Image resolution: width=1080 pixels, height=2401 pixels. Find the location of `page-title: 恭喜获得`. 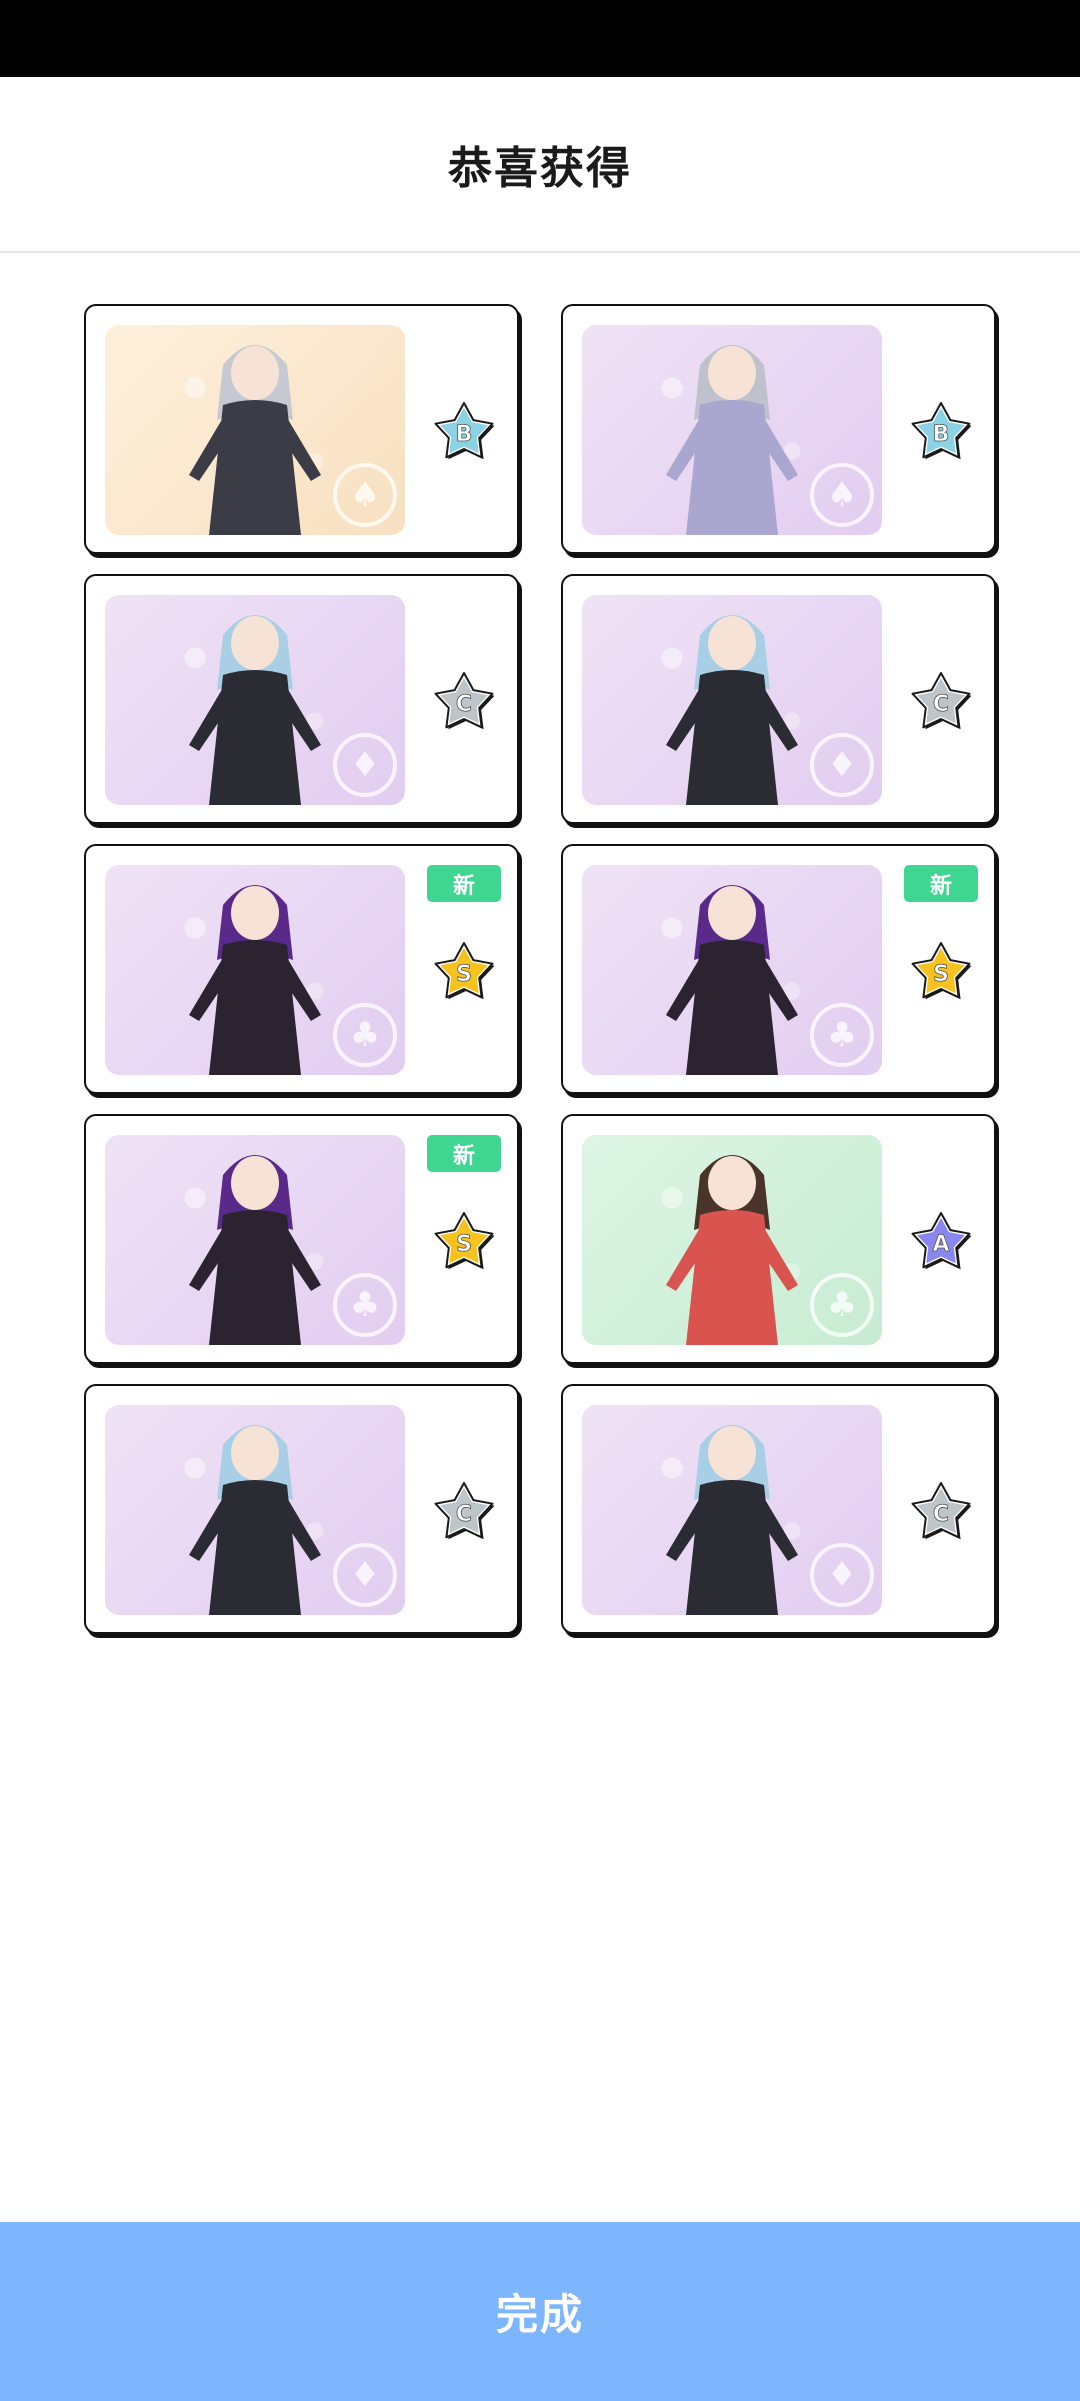

page-title: 恭喜获得 is located at coordinates (540, 168).